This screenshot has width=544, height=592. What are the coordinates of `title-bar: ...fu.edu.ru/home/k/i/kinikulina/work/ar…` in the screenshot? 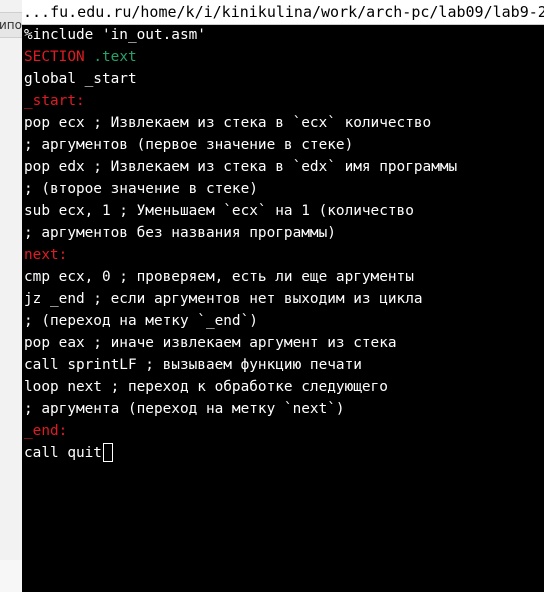 It's located at (283, 12).